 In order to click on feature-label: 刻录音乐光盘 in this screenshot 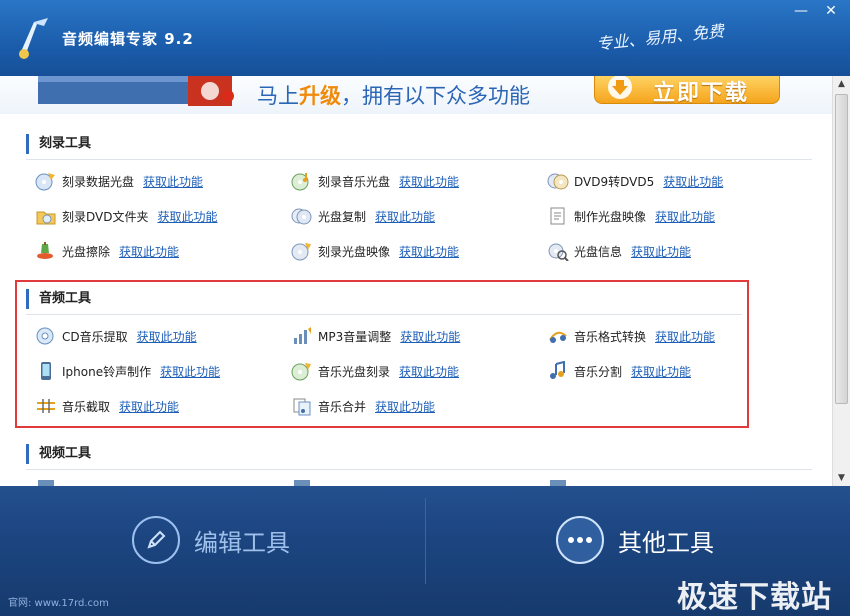, I will do `click(354, 181)`.